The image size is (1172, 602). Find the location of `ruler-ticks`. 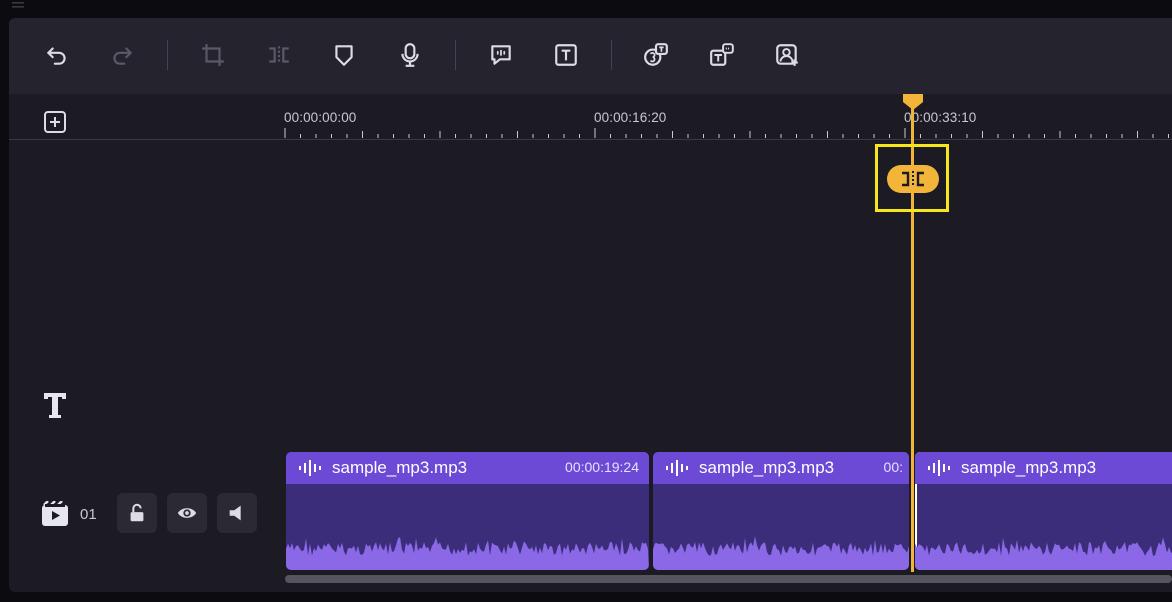

ruler-ticks is located at coordinates (726, 133).